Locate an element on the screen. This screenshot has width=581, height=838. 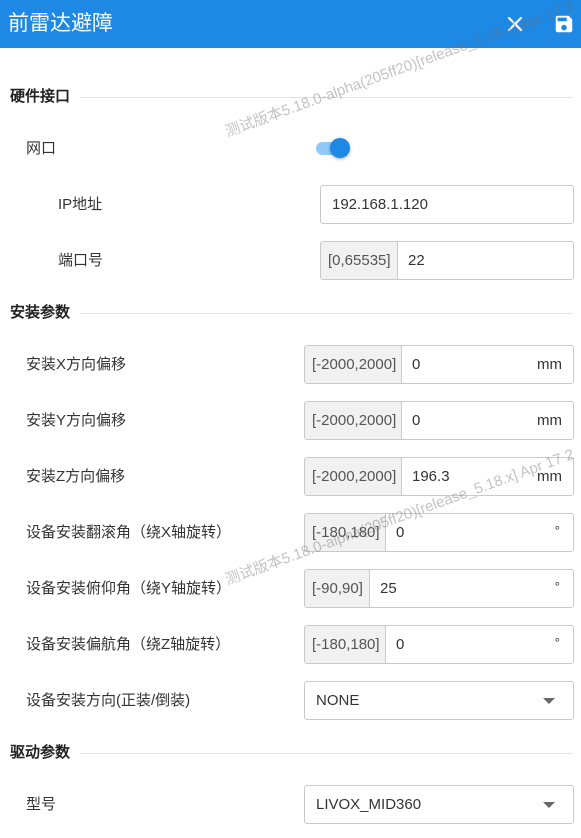
save-icon is located at coordinates (564, 24).